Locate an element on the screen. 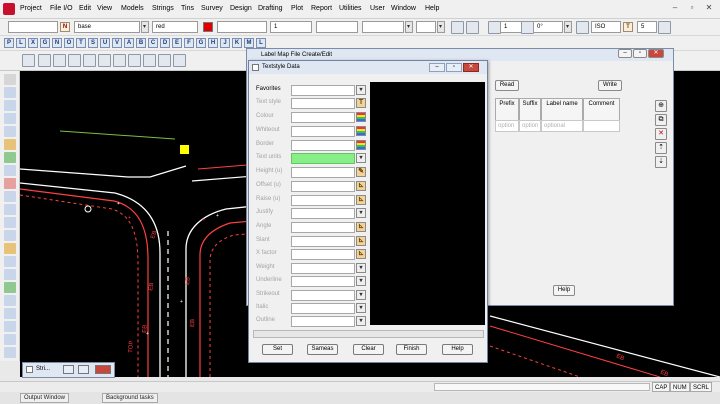  italic-field is located at coordinates (323, 308).